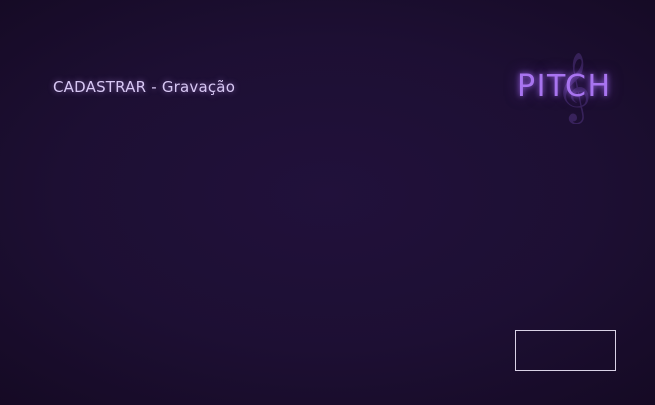 The width and height of the screenshot is (655, 405). I want to click on action-button, so click(565, 350).